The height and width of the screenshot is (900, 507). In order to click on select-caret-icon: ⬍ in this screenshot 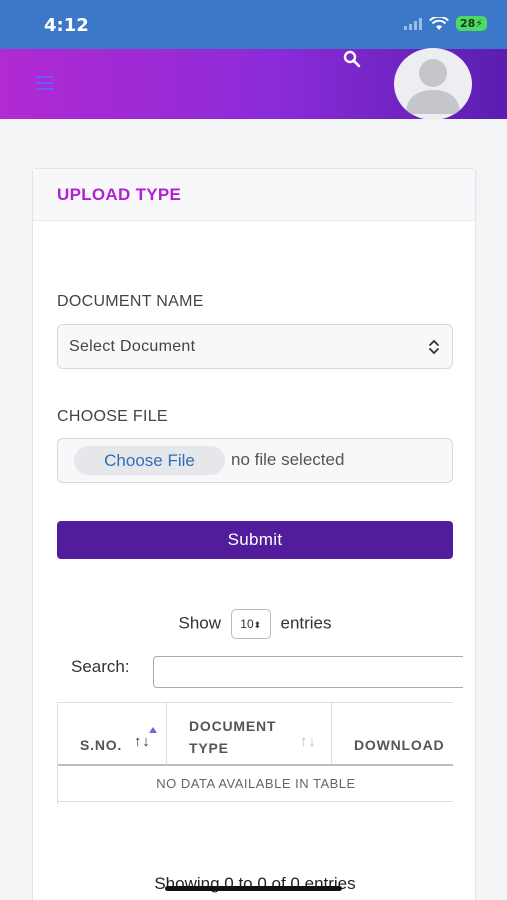, I will do `click(257, 625)`.